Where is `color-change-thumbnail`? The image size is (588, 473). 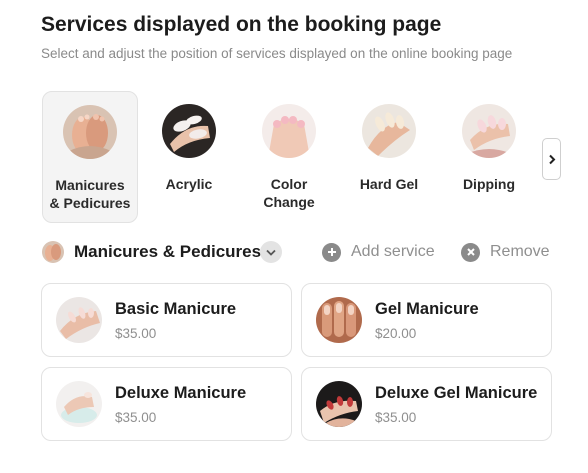
color-change-thumbnail is located at coordinates (289, 131).